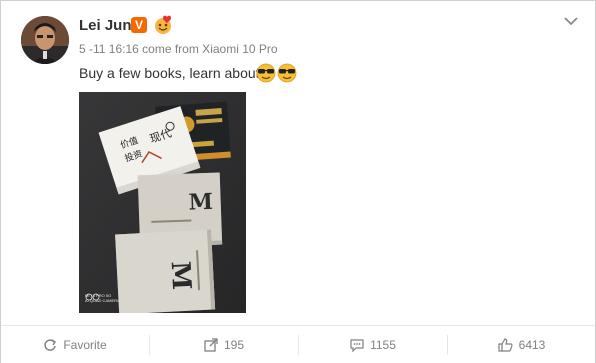 The height and width of the screenshot is (363, 596). What do you see at coordinates (357, 345) in the screenshot?
I see `comment-icon` at bounding box center [357, 345].